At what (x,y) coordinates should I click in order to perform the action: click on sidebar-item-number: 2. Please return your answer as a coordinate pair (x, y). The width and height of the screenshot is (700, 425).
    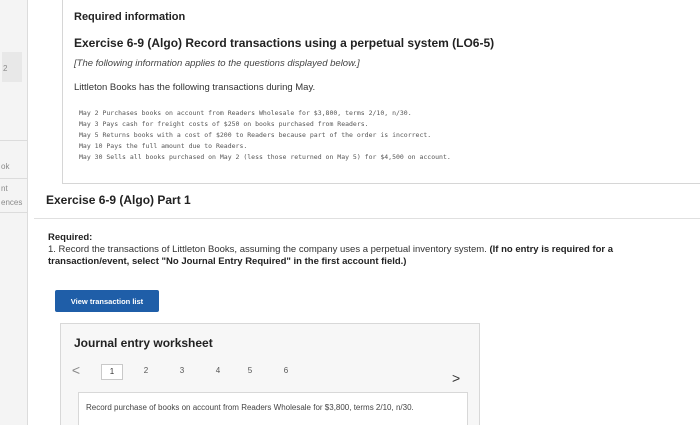
    Looking at the image, I should click on (16, 68).